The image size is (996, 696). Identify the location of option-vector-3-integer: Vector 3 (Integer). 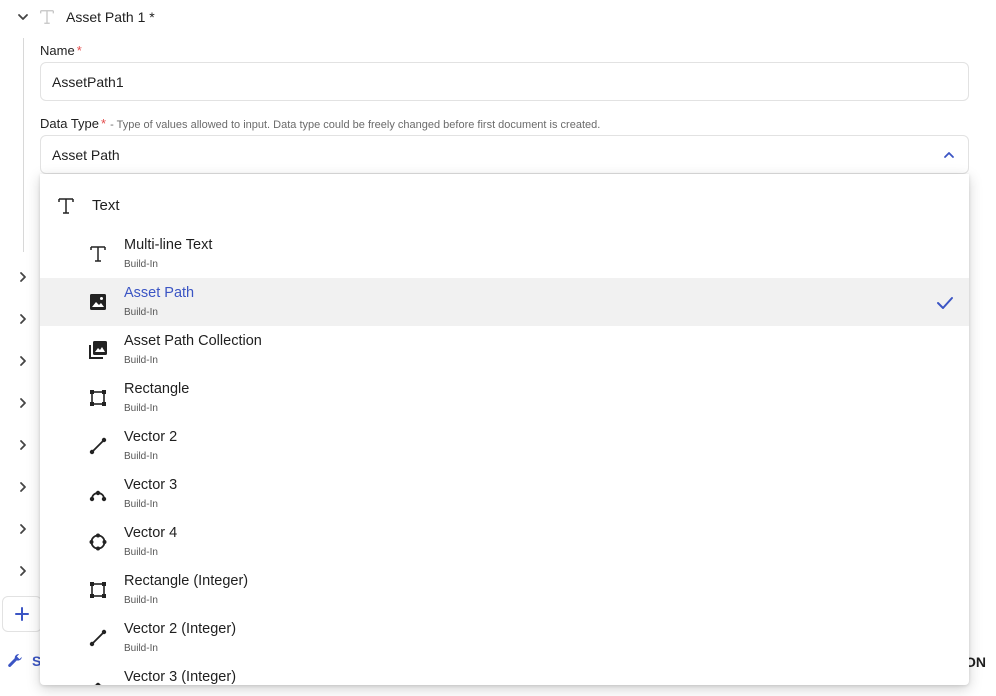
(504, 673).